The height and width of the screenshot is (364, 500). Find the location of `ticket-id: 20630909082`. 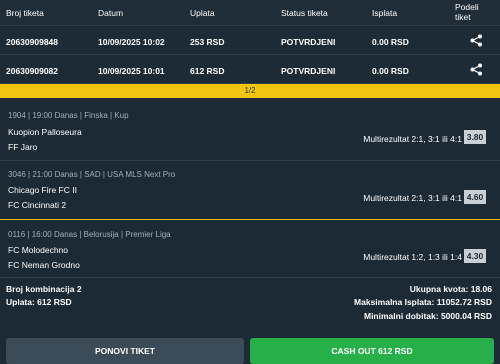

ticket-id: 20630909082 is located at coordinates (32, 71).